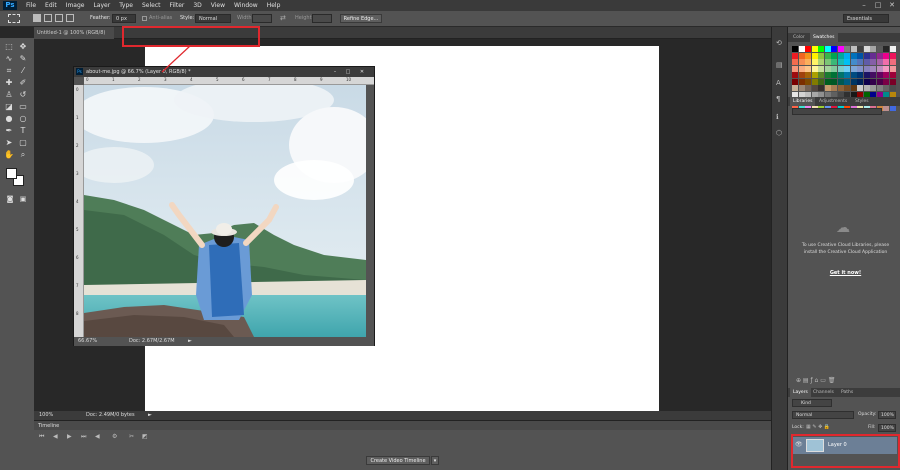 This screenshot has width=900, height=470. Describe the element at coordinates (114, 436) in the screenshot. I see `settings-icon: ⚙` at that location.